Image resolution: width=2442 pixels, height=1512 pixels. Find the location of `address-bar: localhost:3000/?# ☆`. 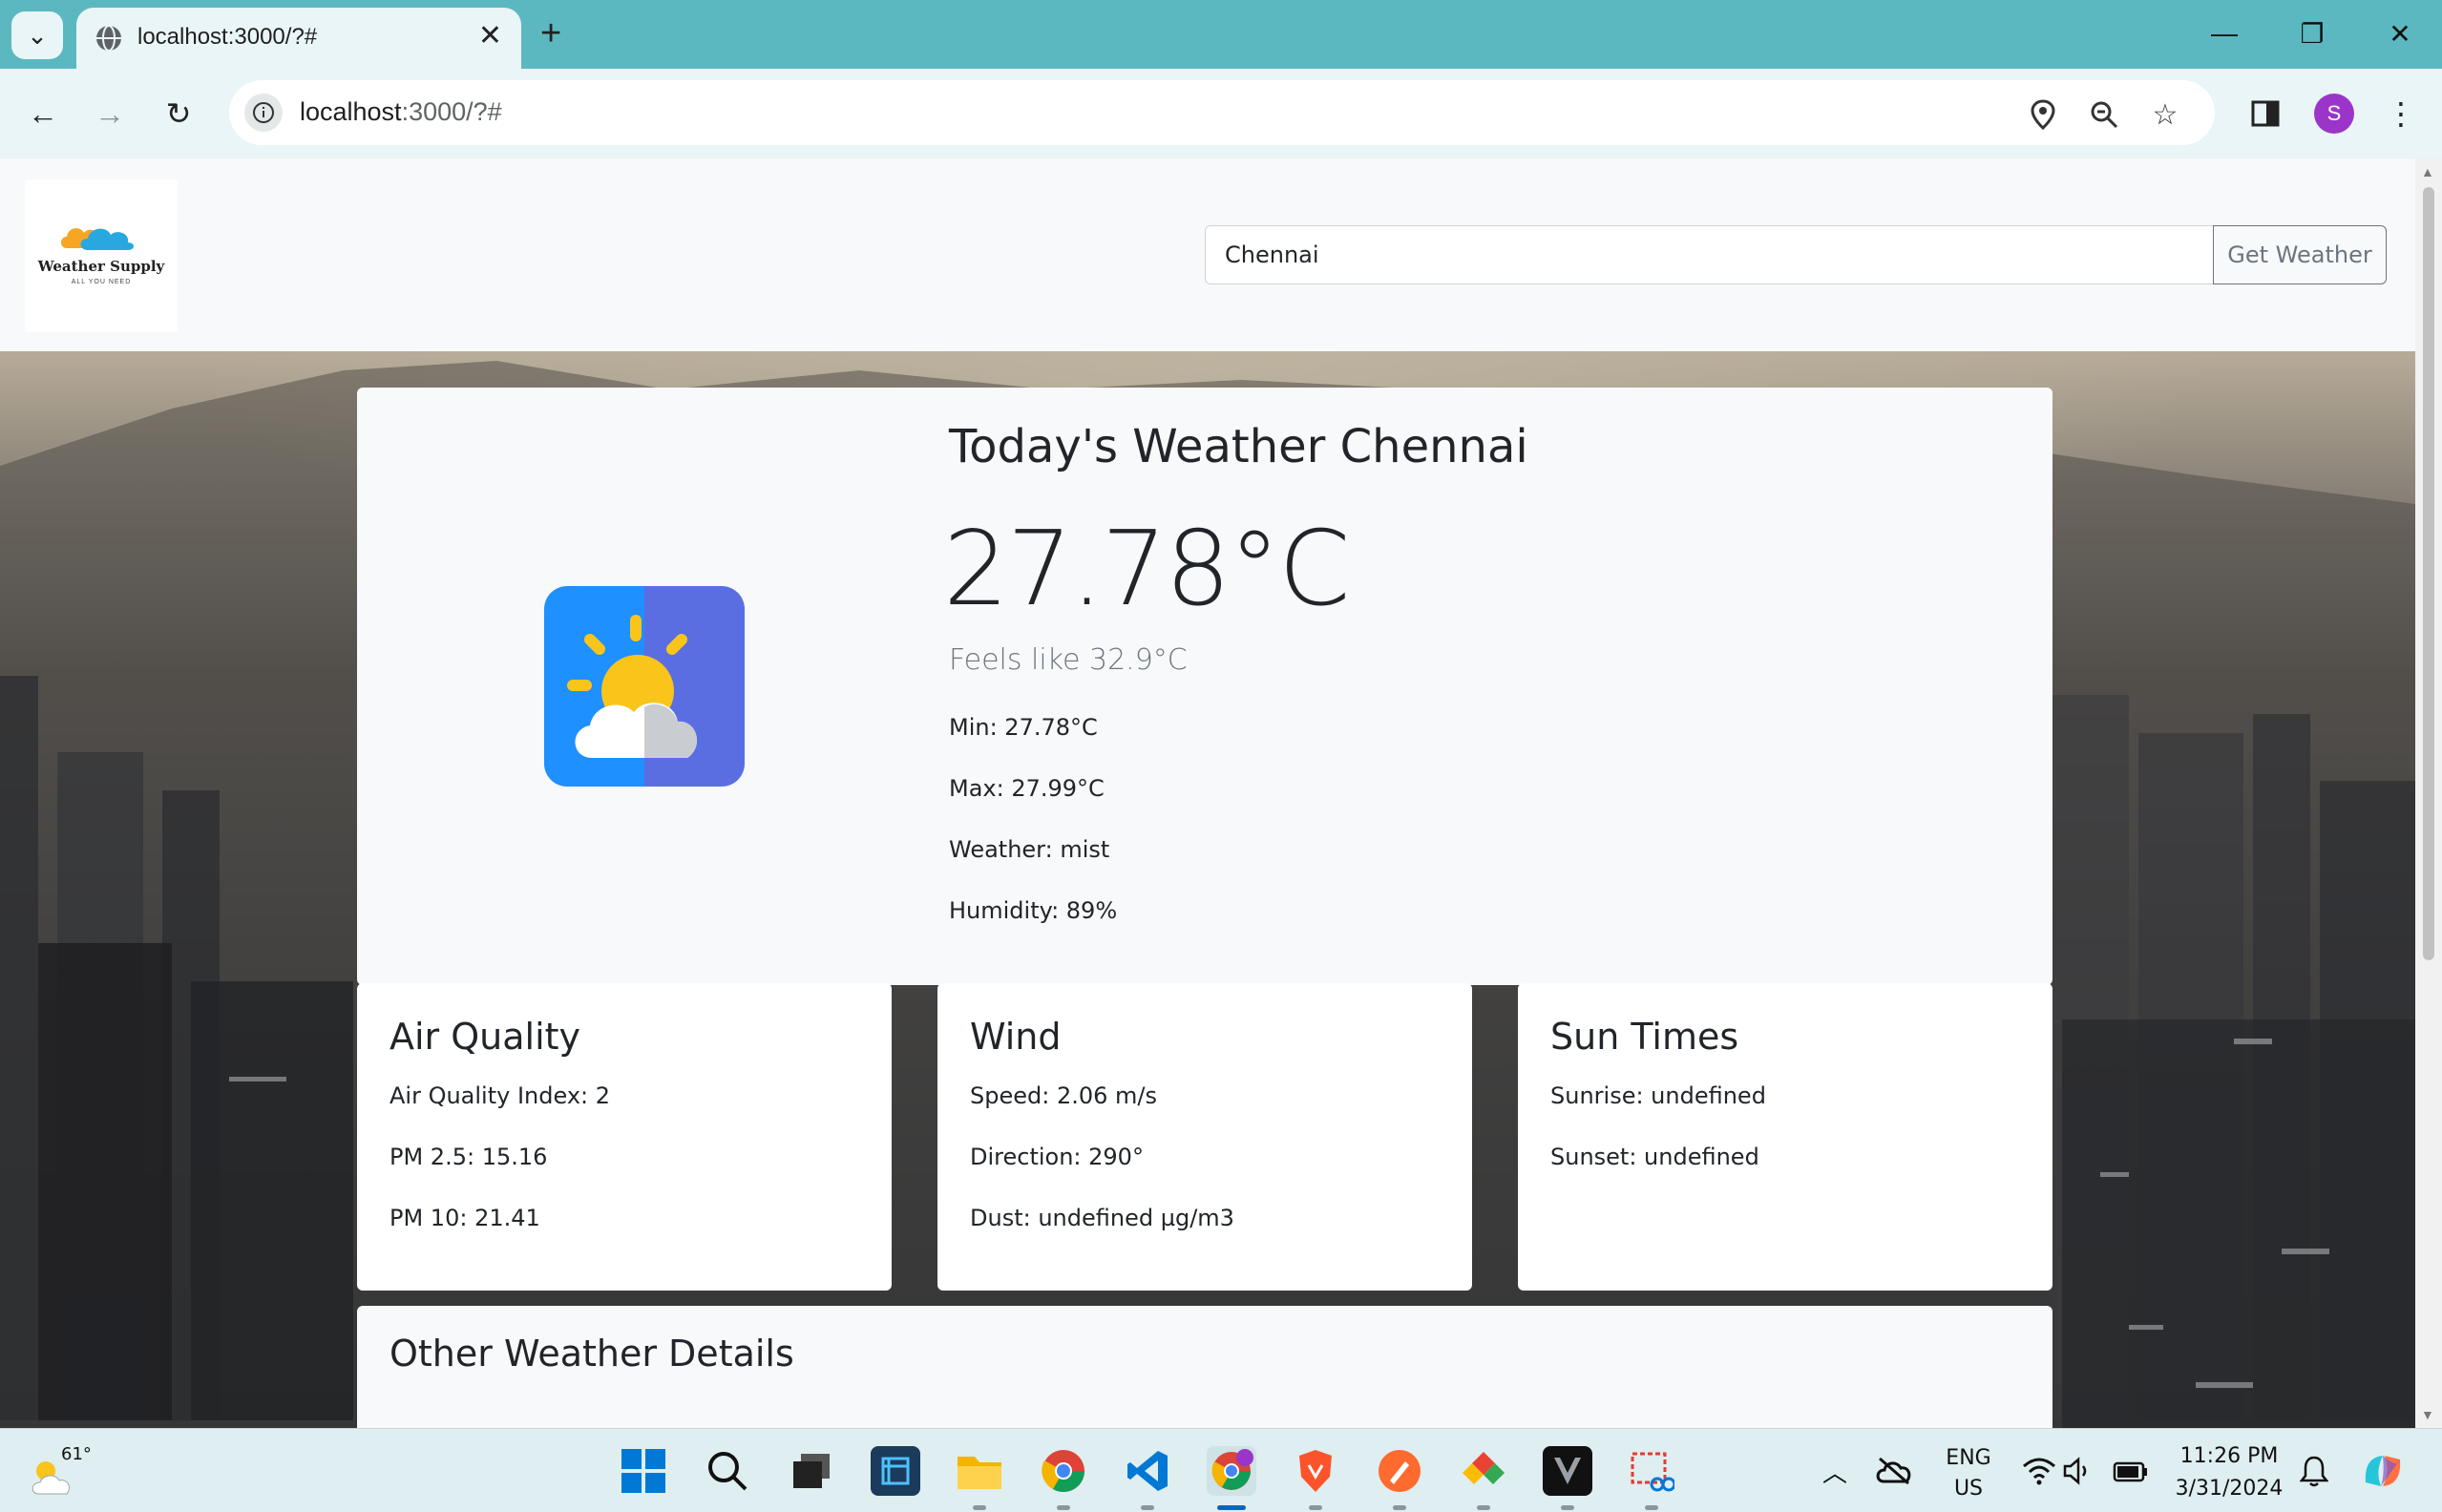

address-bar: localhost:3000/?# ☆ is located at coordinates (1222, 113).